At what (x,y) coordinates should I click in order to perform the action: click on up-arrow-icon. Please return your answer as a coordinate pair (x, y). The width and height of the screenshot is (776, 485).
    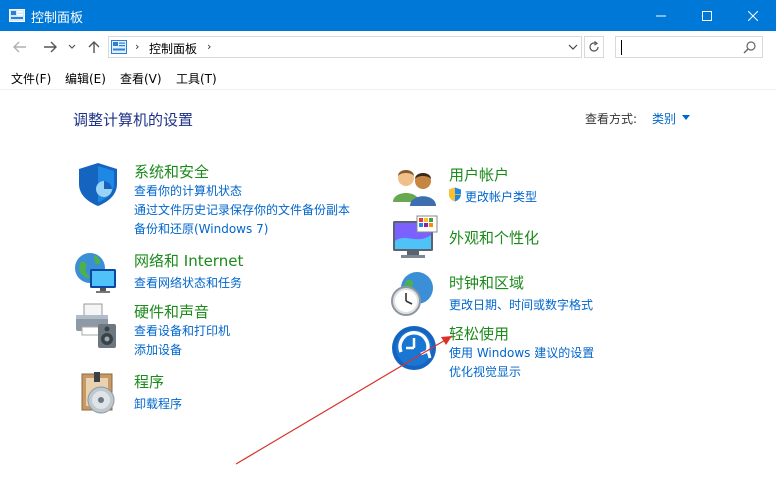
    Looking at the image, I should click on (94, 47).